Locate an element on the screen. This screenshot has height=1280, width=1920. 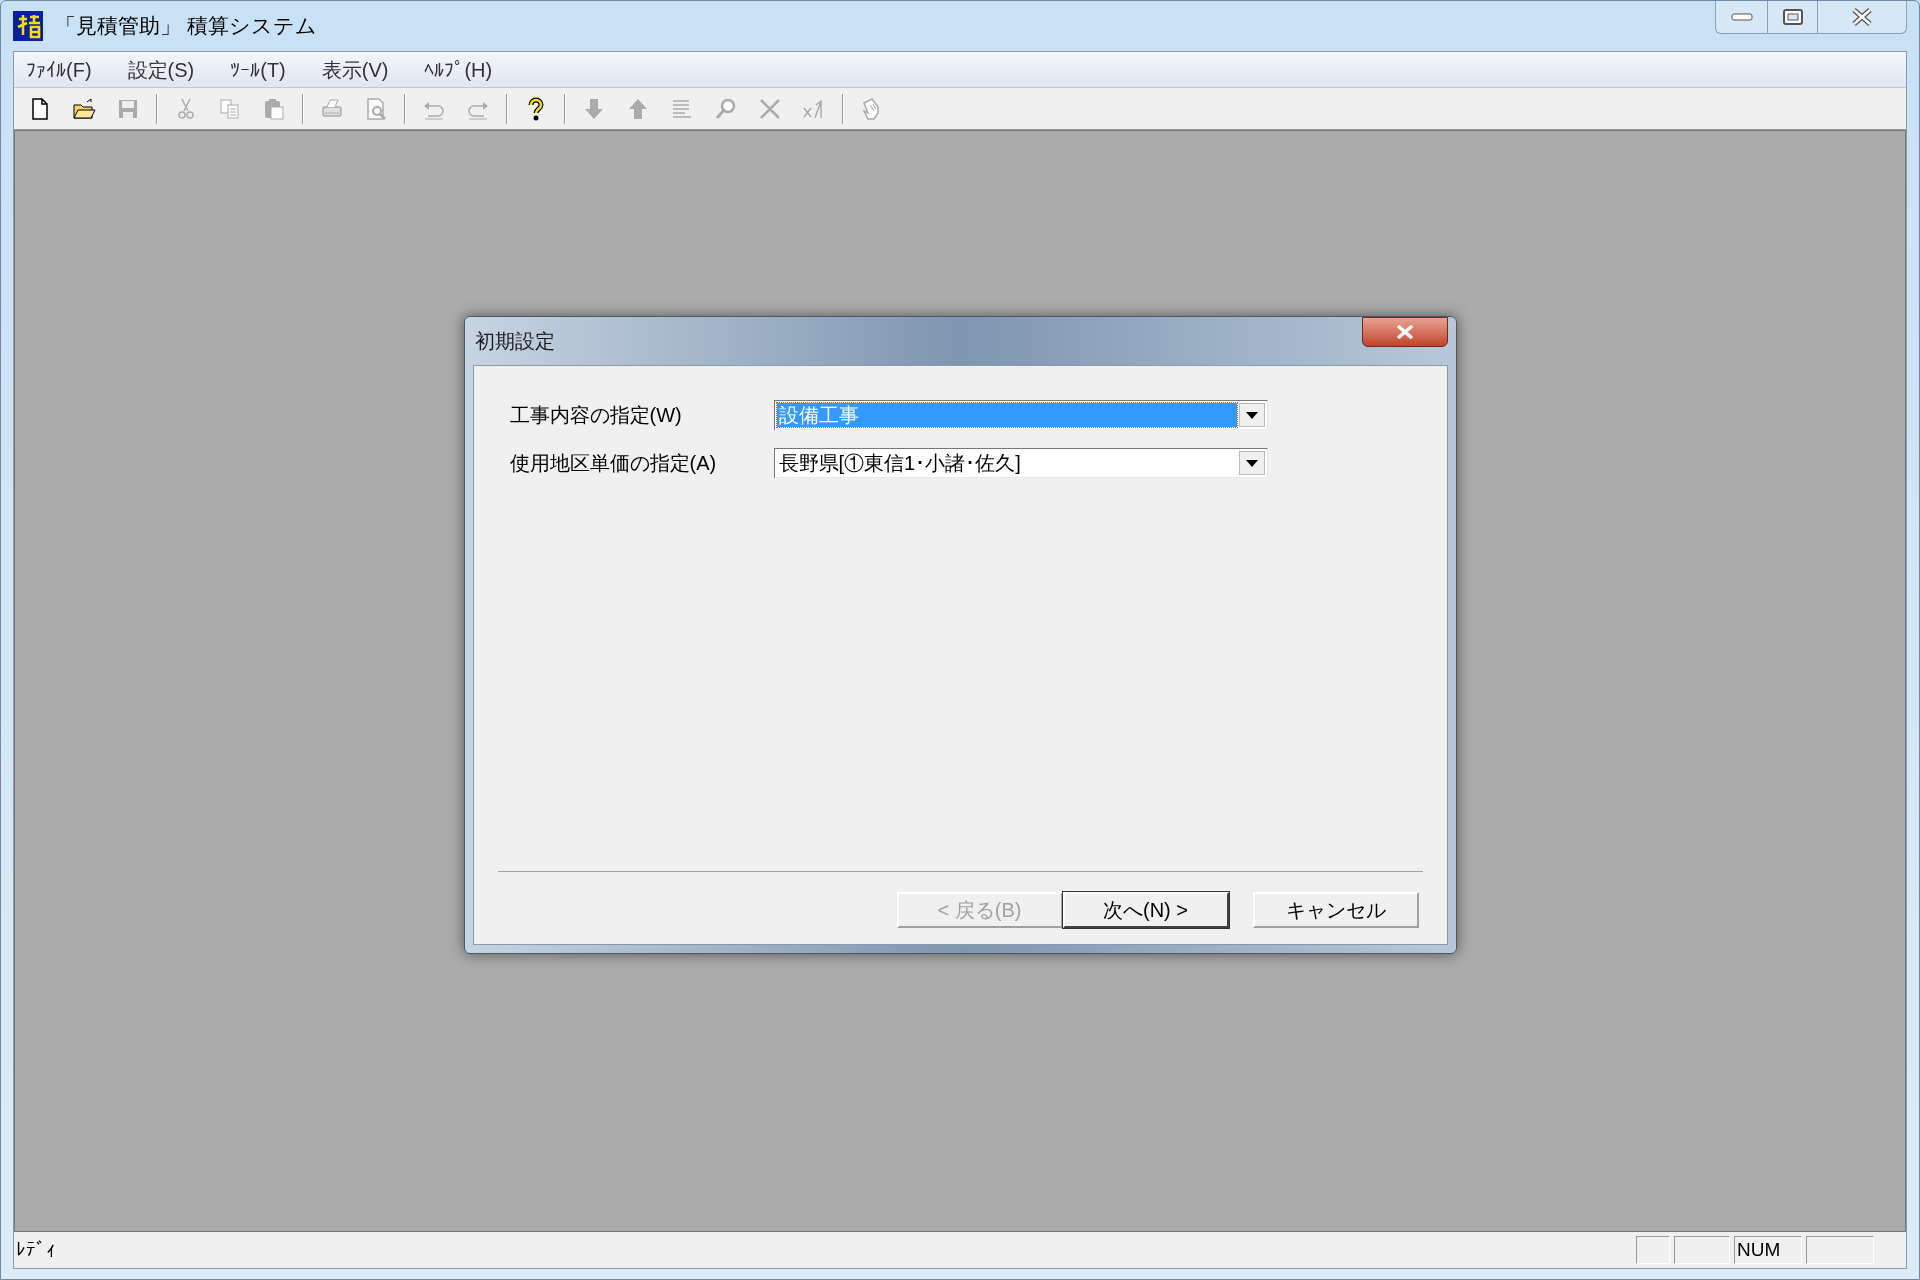
menu-item: ﾍﾙﾌﾟ(H) is located at coordinates (458, 69).